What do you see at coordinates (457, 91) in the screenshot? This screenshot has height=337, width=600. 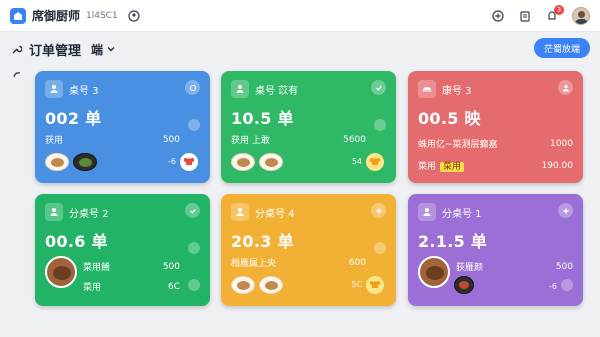 I see `card-title: 康号 3` at bounding box center [457, 91].